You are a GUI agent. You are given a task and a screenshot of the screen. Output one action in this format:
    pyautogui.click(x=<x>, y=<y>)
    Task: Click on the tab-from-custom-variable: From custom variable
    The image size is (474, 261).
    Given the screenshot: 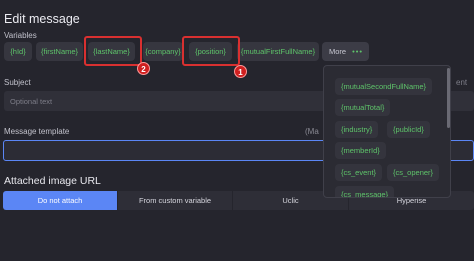 What is the action you would take?
    pyautogui.click(x=175, y=200)
    